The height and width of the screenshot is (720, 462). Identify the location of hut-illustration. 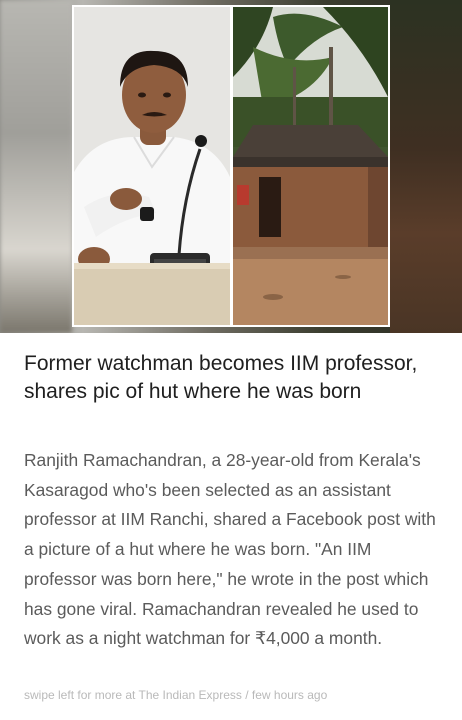
(310, 166).